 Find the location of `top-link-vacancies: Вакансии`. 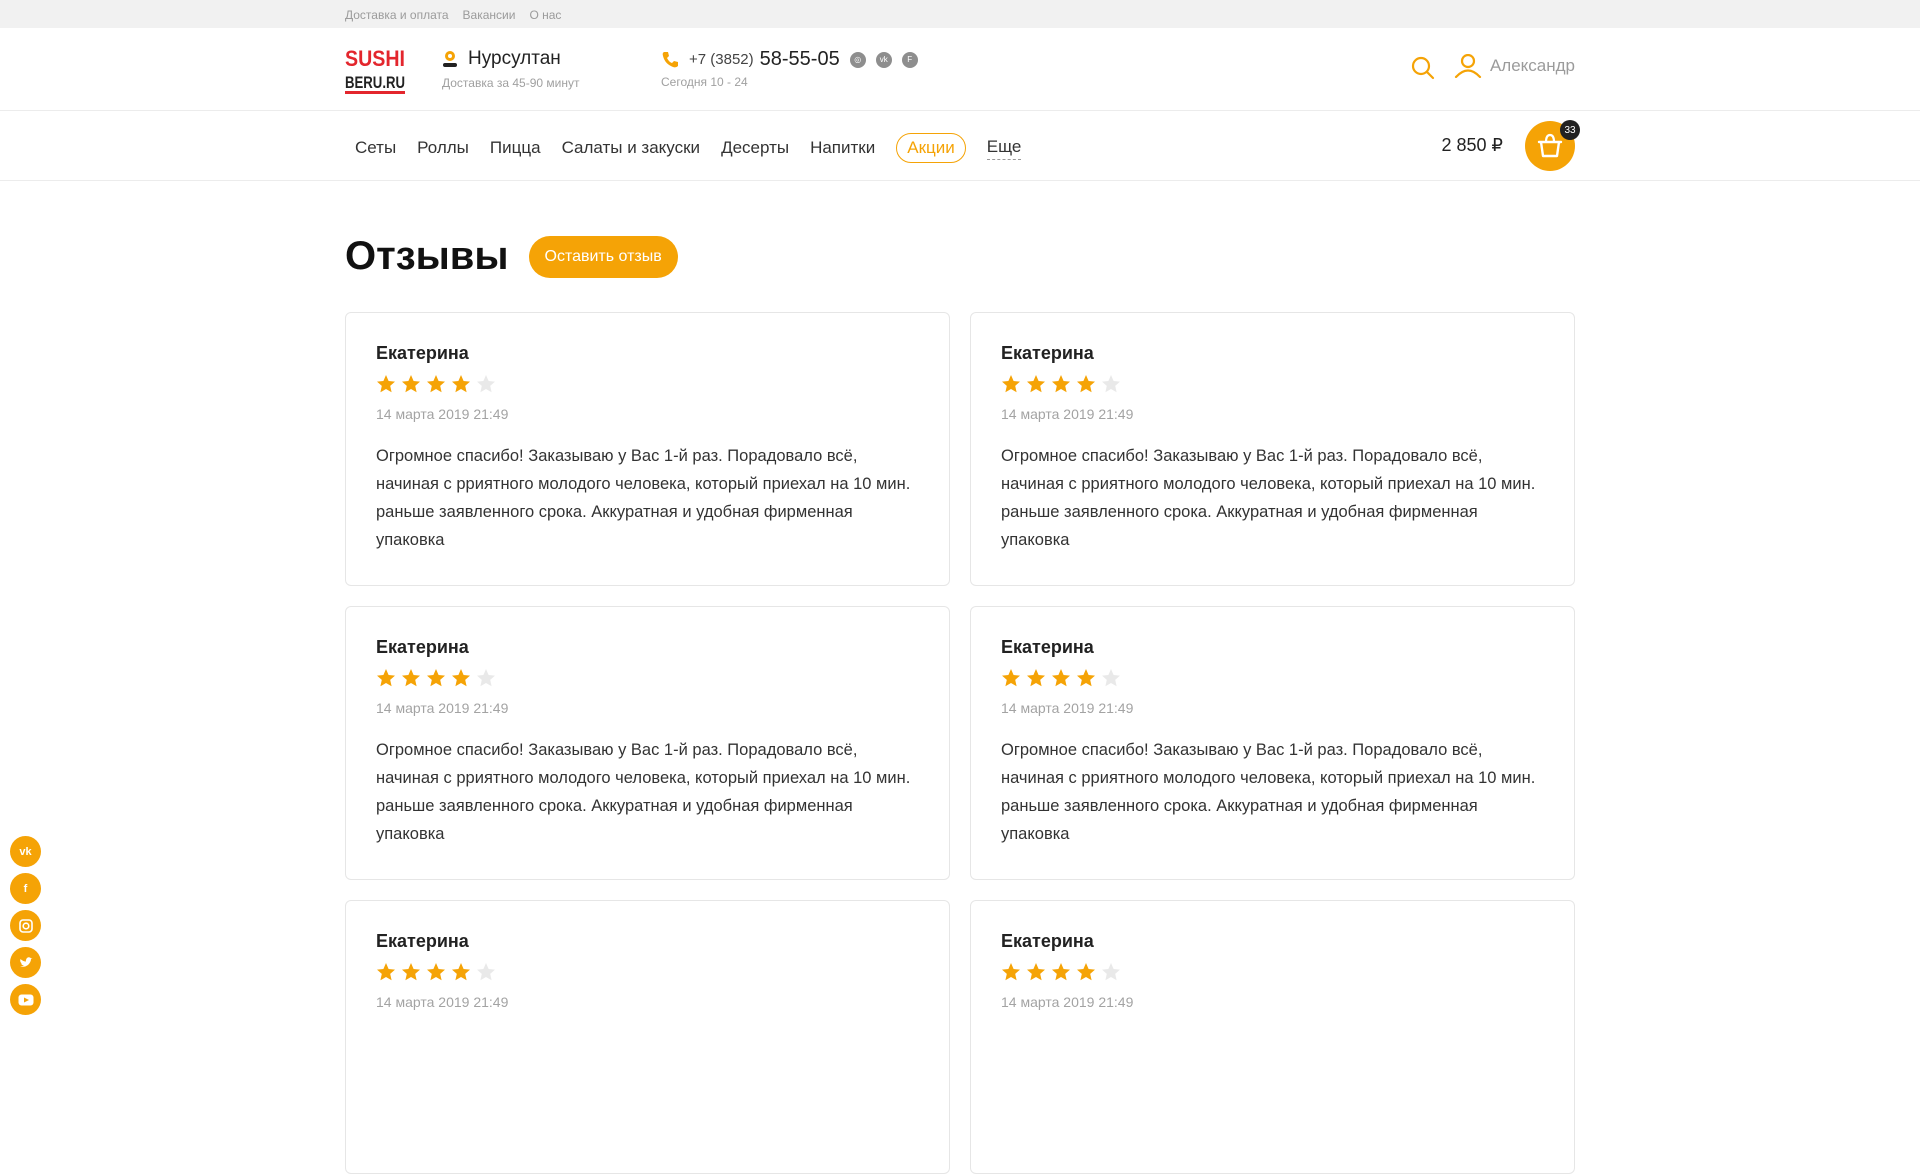

top-link-vacancies: Вакансии is located at coordinates (489, 15).